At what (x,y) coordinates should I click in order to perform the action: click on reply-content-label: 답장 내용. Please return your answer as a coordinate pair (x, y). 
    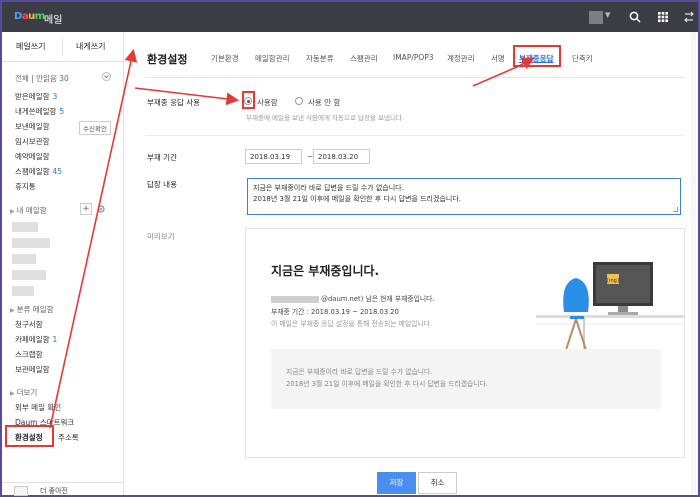
    Looking at the image, I should click on (162, 184).